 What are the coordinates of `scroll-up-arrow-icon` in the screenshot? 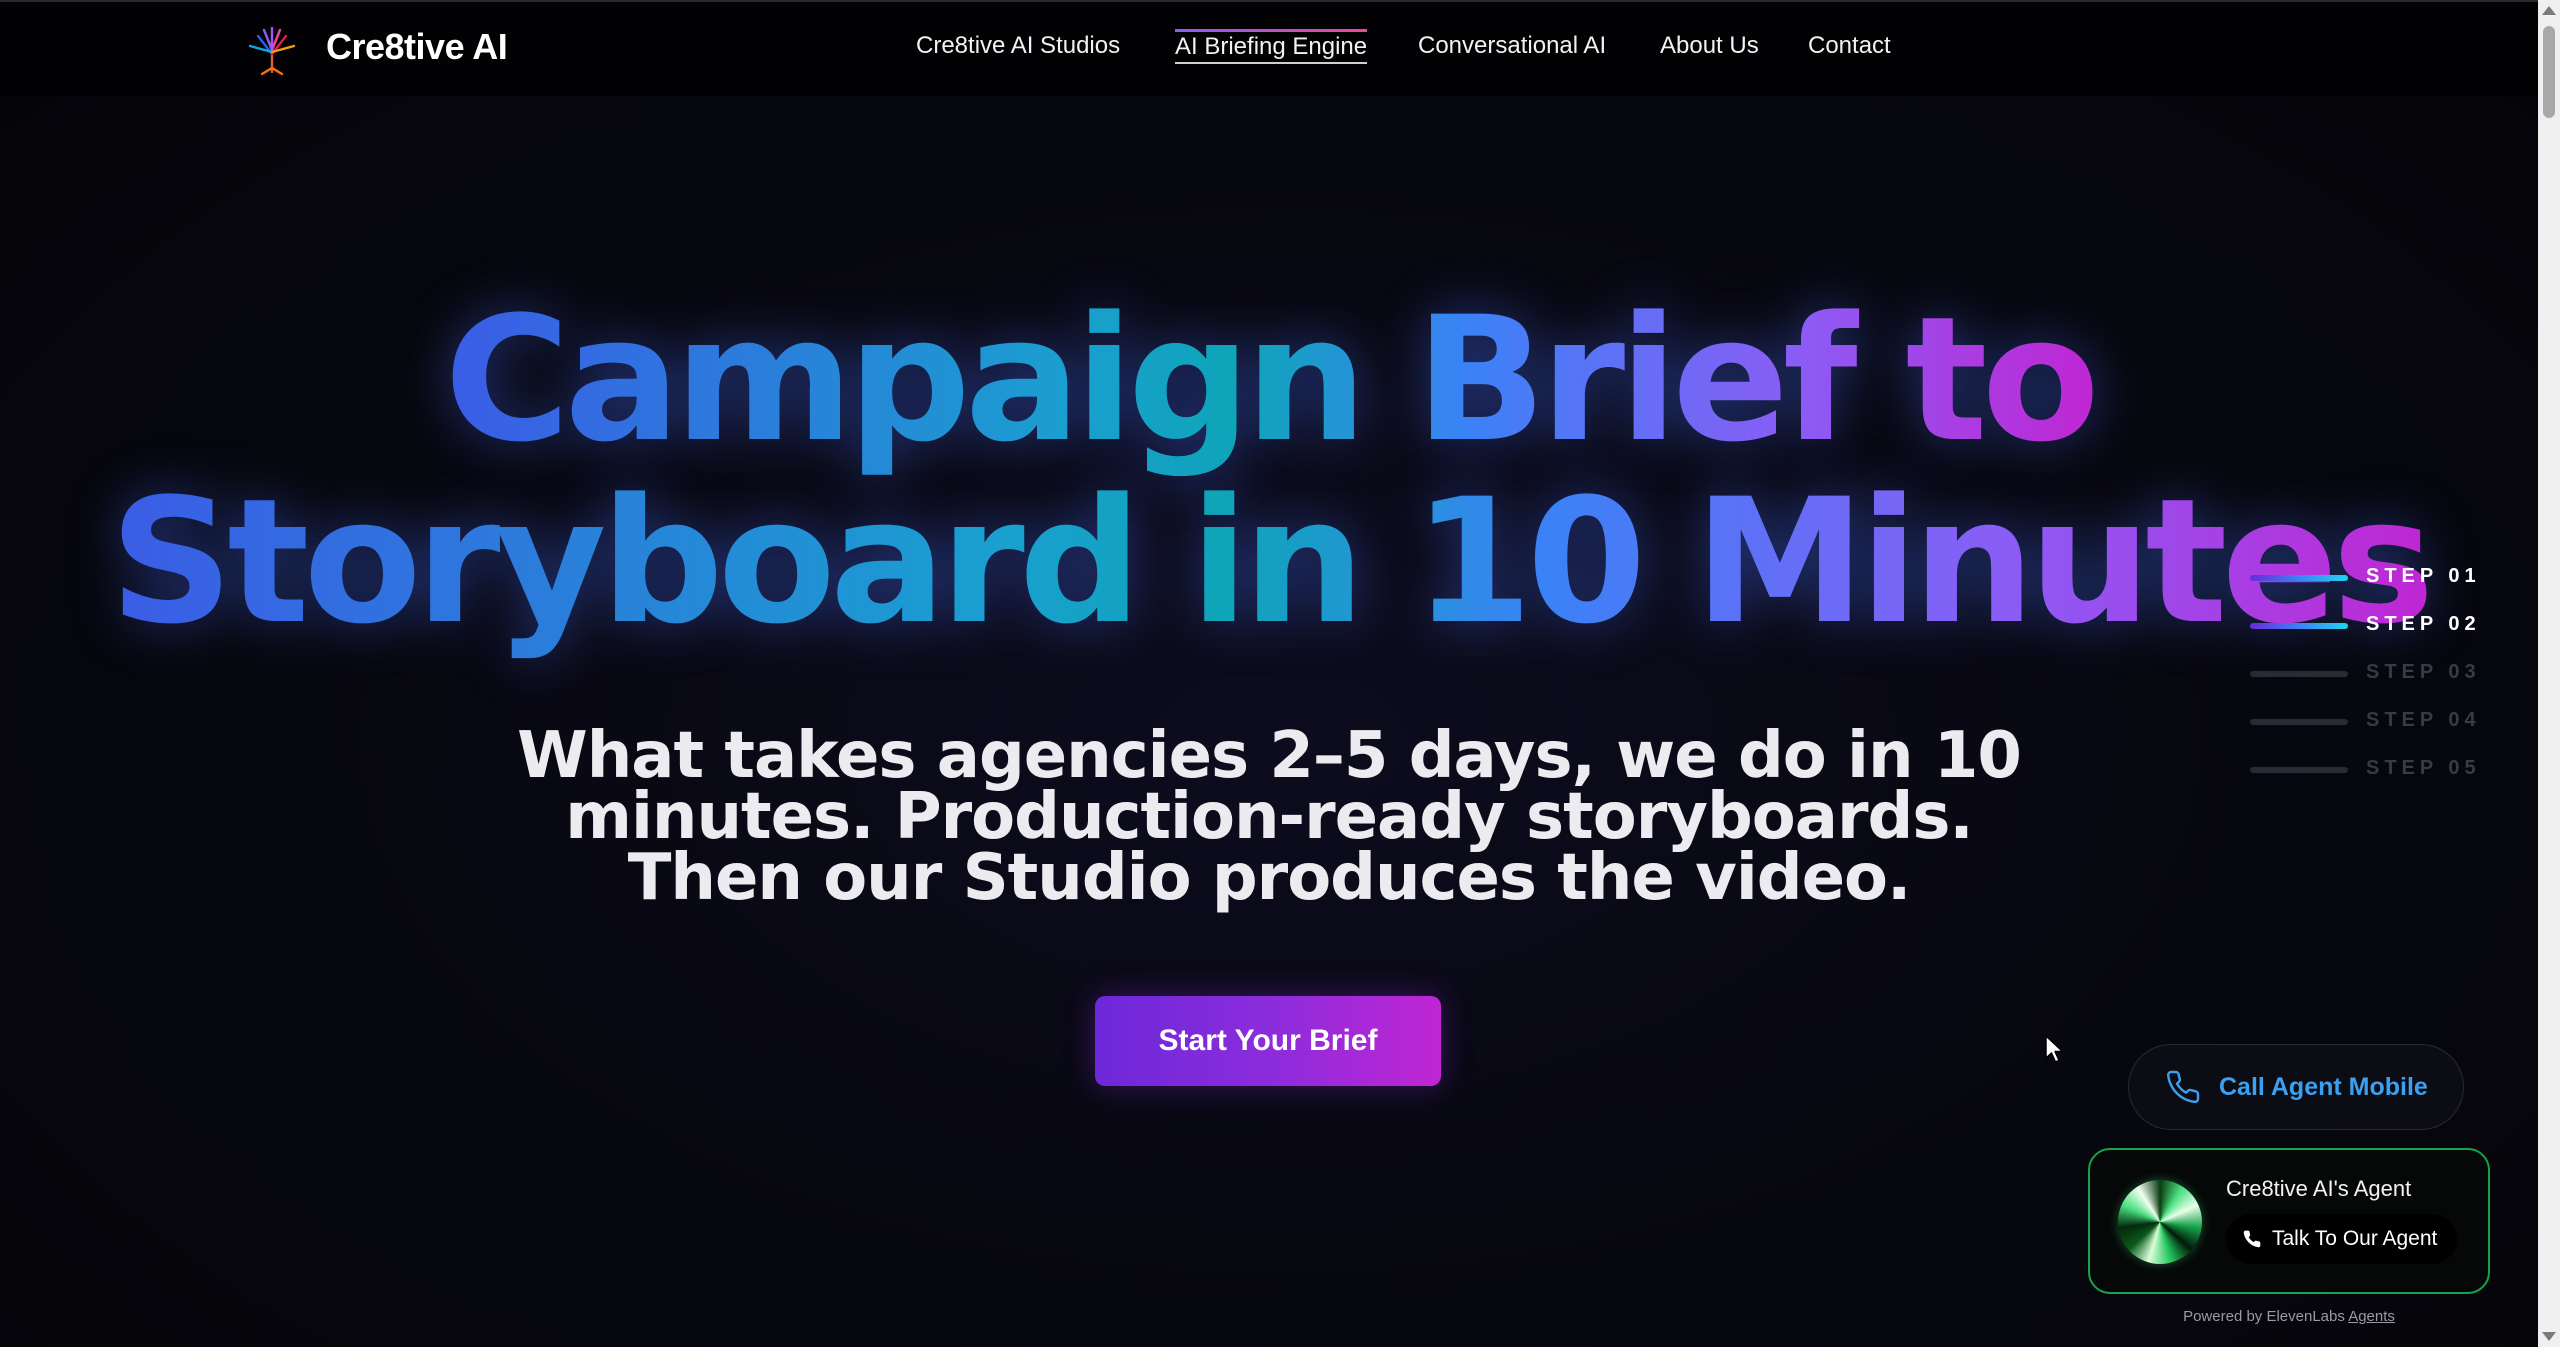 It's located at (2549, 10).